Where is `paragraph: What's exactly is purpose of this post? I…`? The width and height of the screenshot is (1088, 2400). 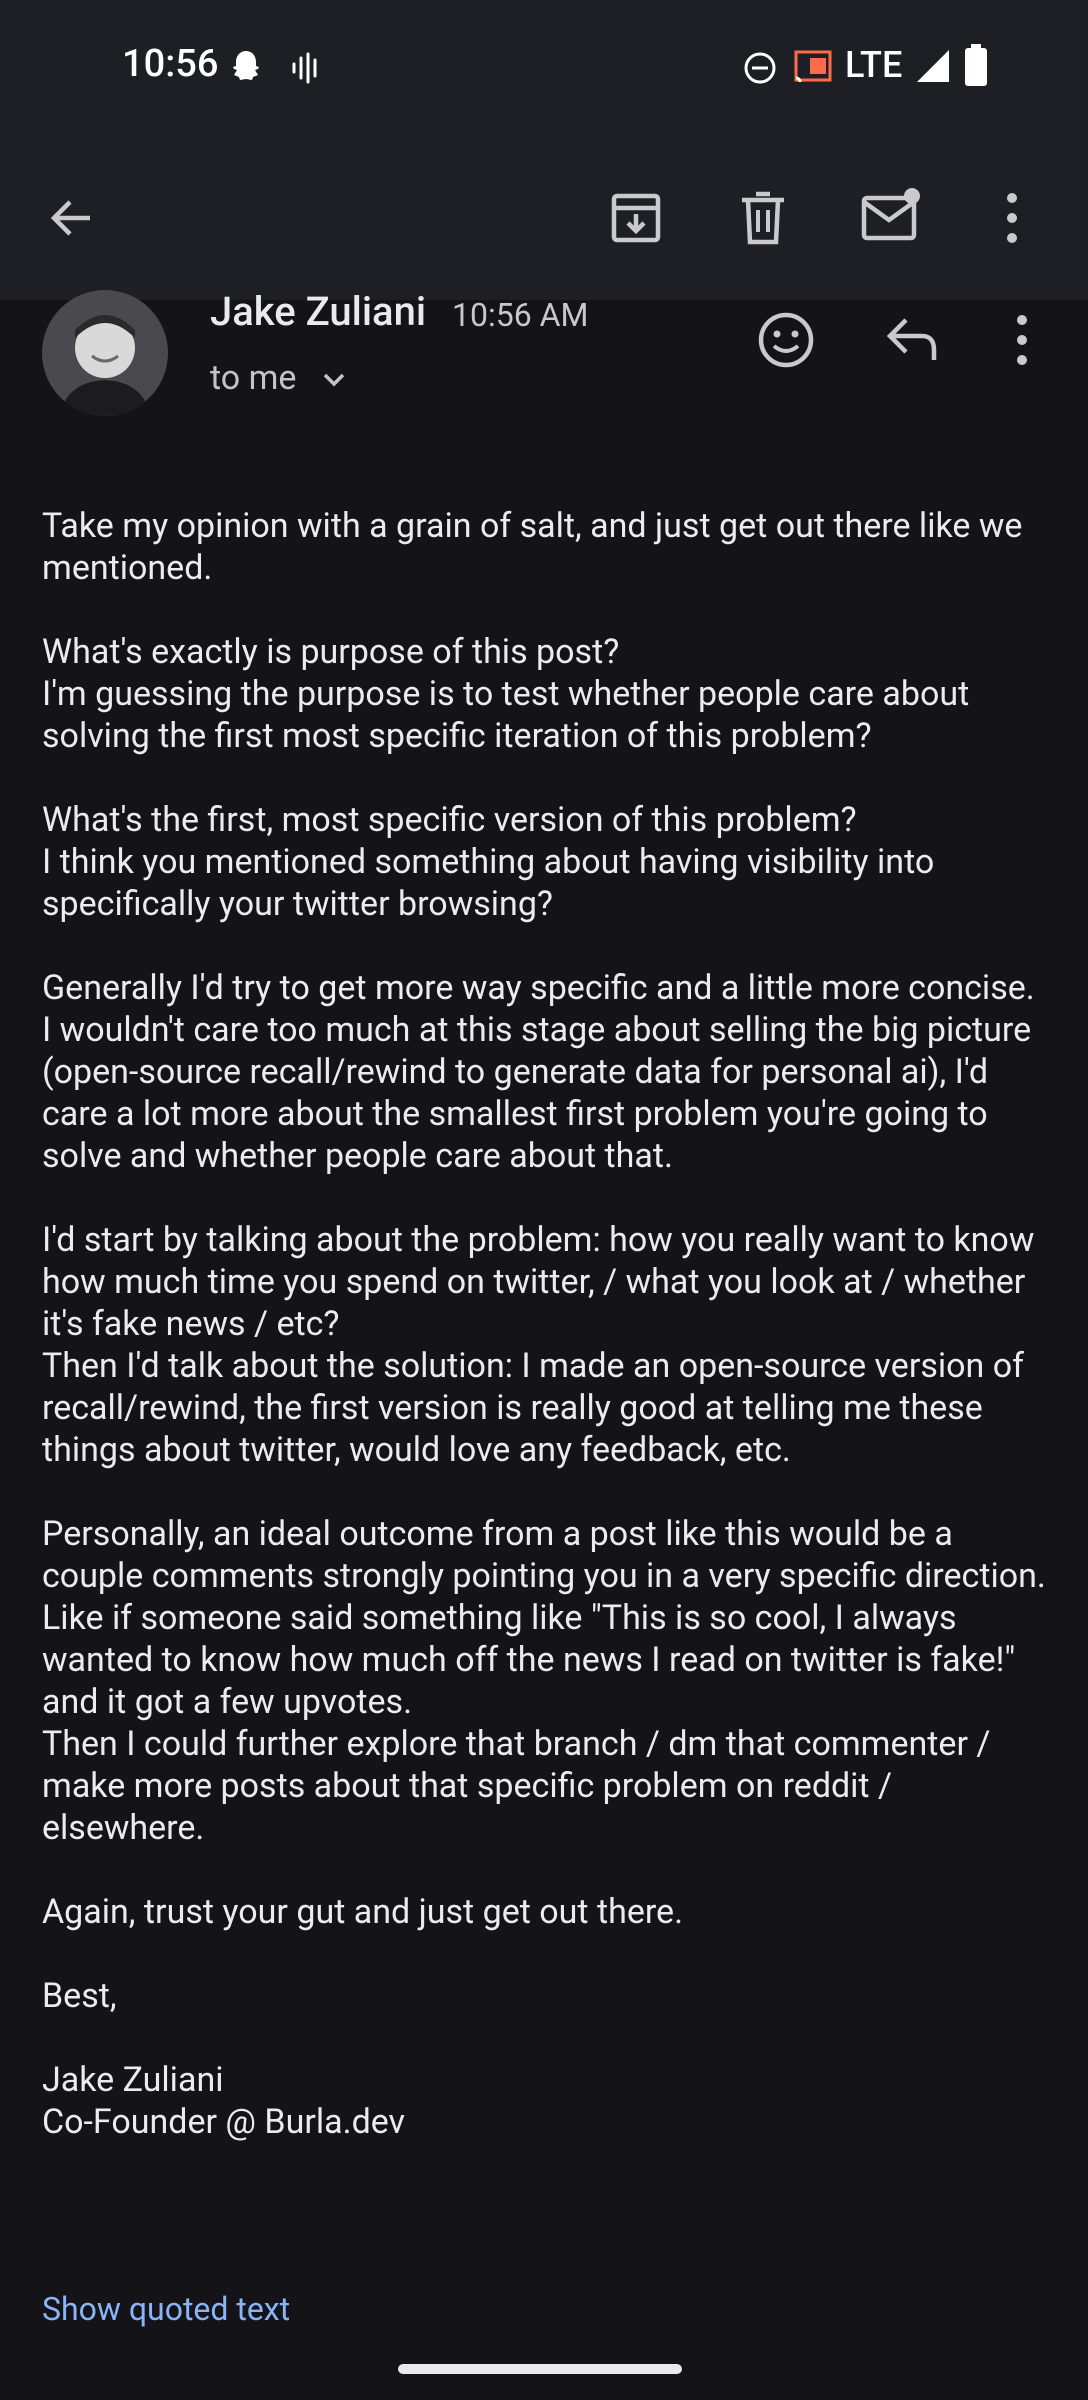 paragraph: What's exactly is purpose of this post? I… is located at coordinates (547, 694).